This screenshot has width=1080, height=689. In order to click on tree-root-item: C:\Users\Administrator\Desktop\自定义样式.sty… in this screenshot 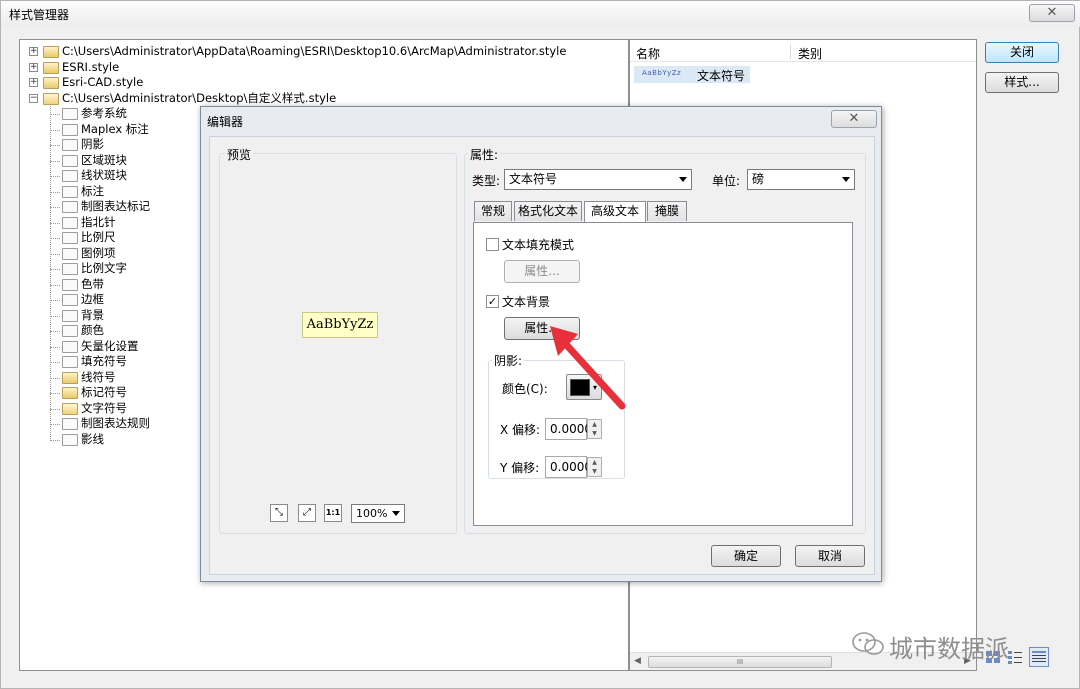, I will do `click(199, 98)`.